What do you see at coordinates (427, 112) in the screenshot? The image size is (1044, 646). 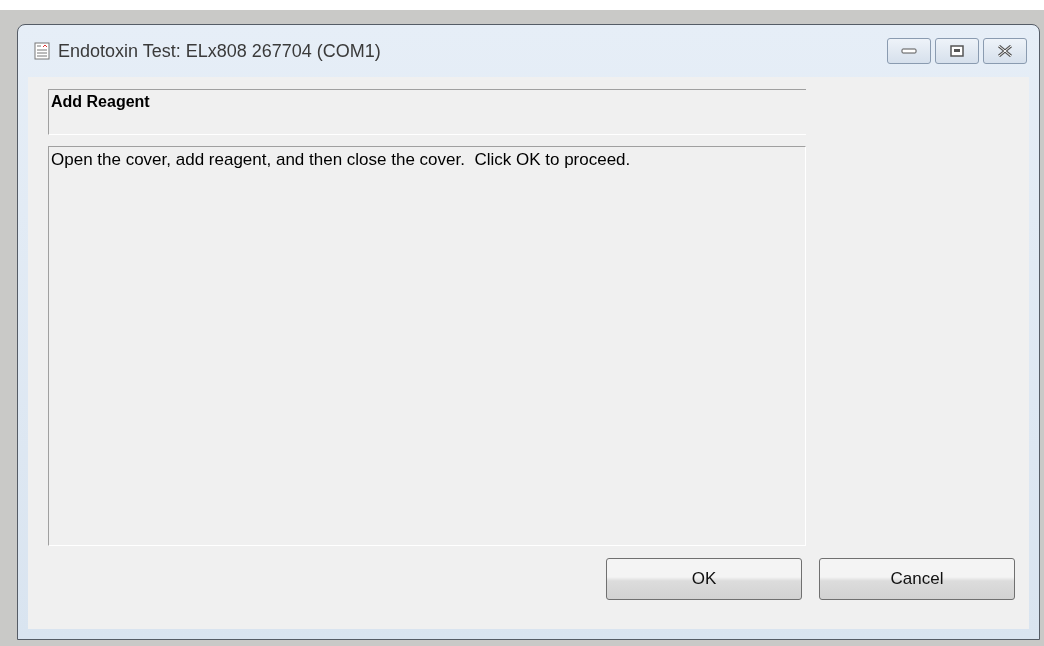 I see `step-heading: Add Reagent` at bounding box center [427, 112].